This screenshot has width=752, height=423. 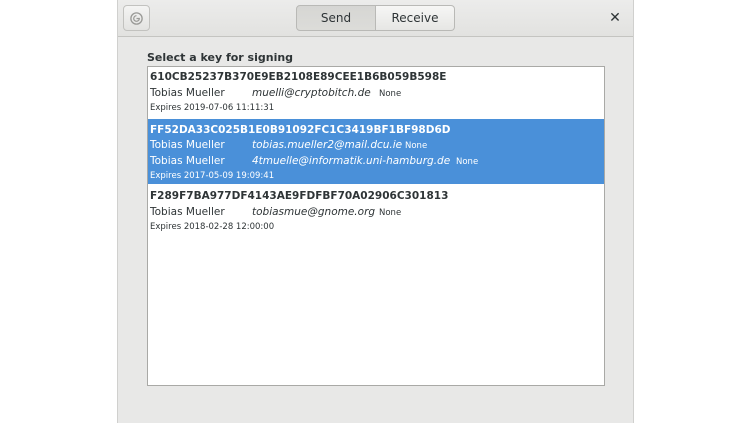 I want to click on key-id: 610CB25237B370E9EB2108E89CEE1B6B059B598E, so click(x=298, y=77).